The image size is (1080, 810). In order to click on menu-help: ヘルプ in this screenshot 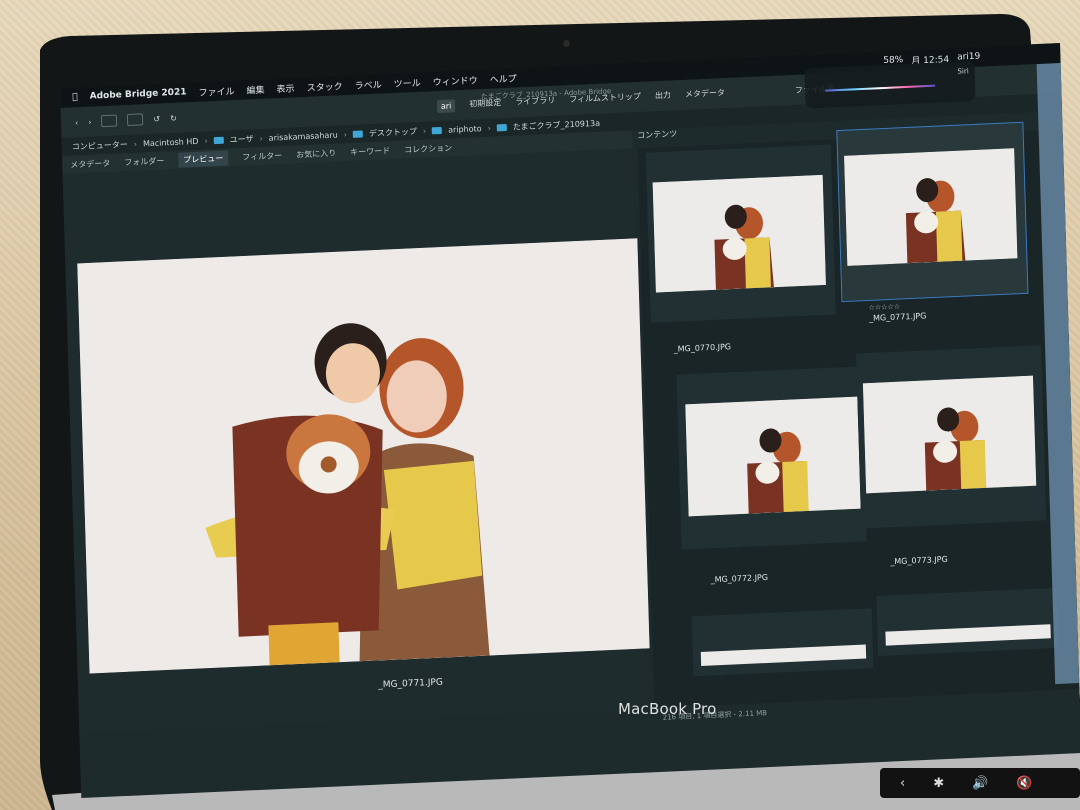, I will do `click(503, 78)`.